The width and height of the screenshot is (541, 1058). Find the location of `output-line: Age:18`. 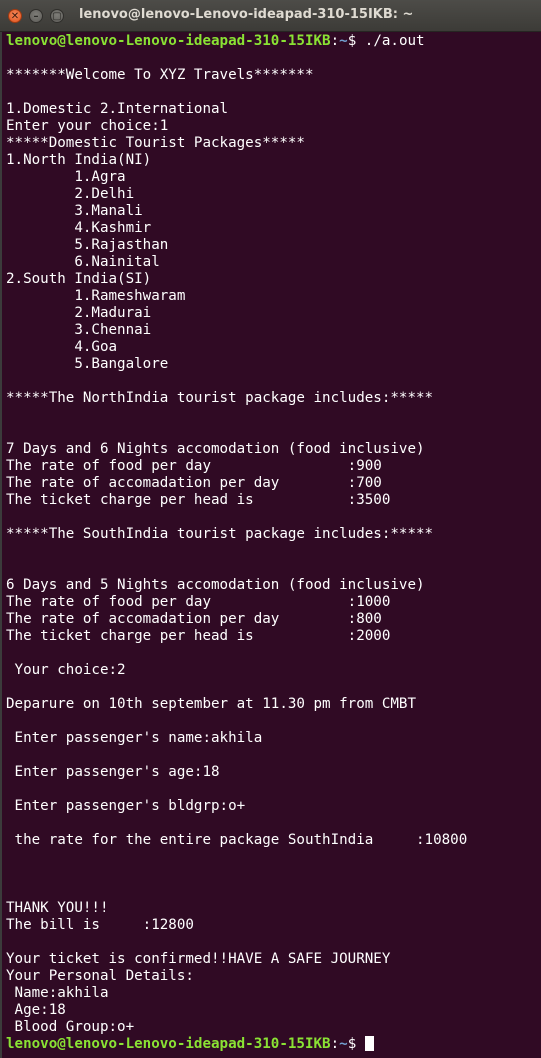

output-line: Age:18 is located at coordinates (36, 1010).